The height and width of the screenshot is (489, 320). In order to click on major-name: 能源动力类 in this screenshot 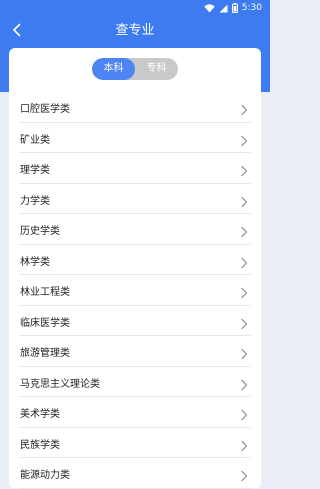, I will do `click(45, 475)`.